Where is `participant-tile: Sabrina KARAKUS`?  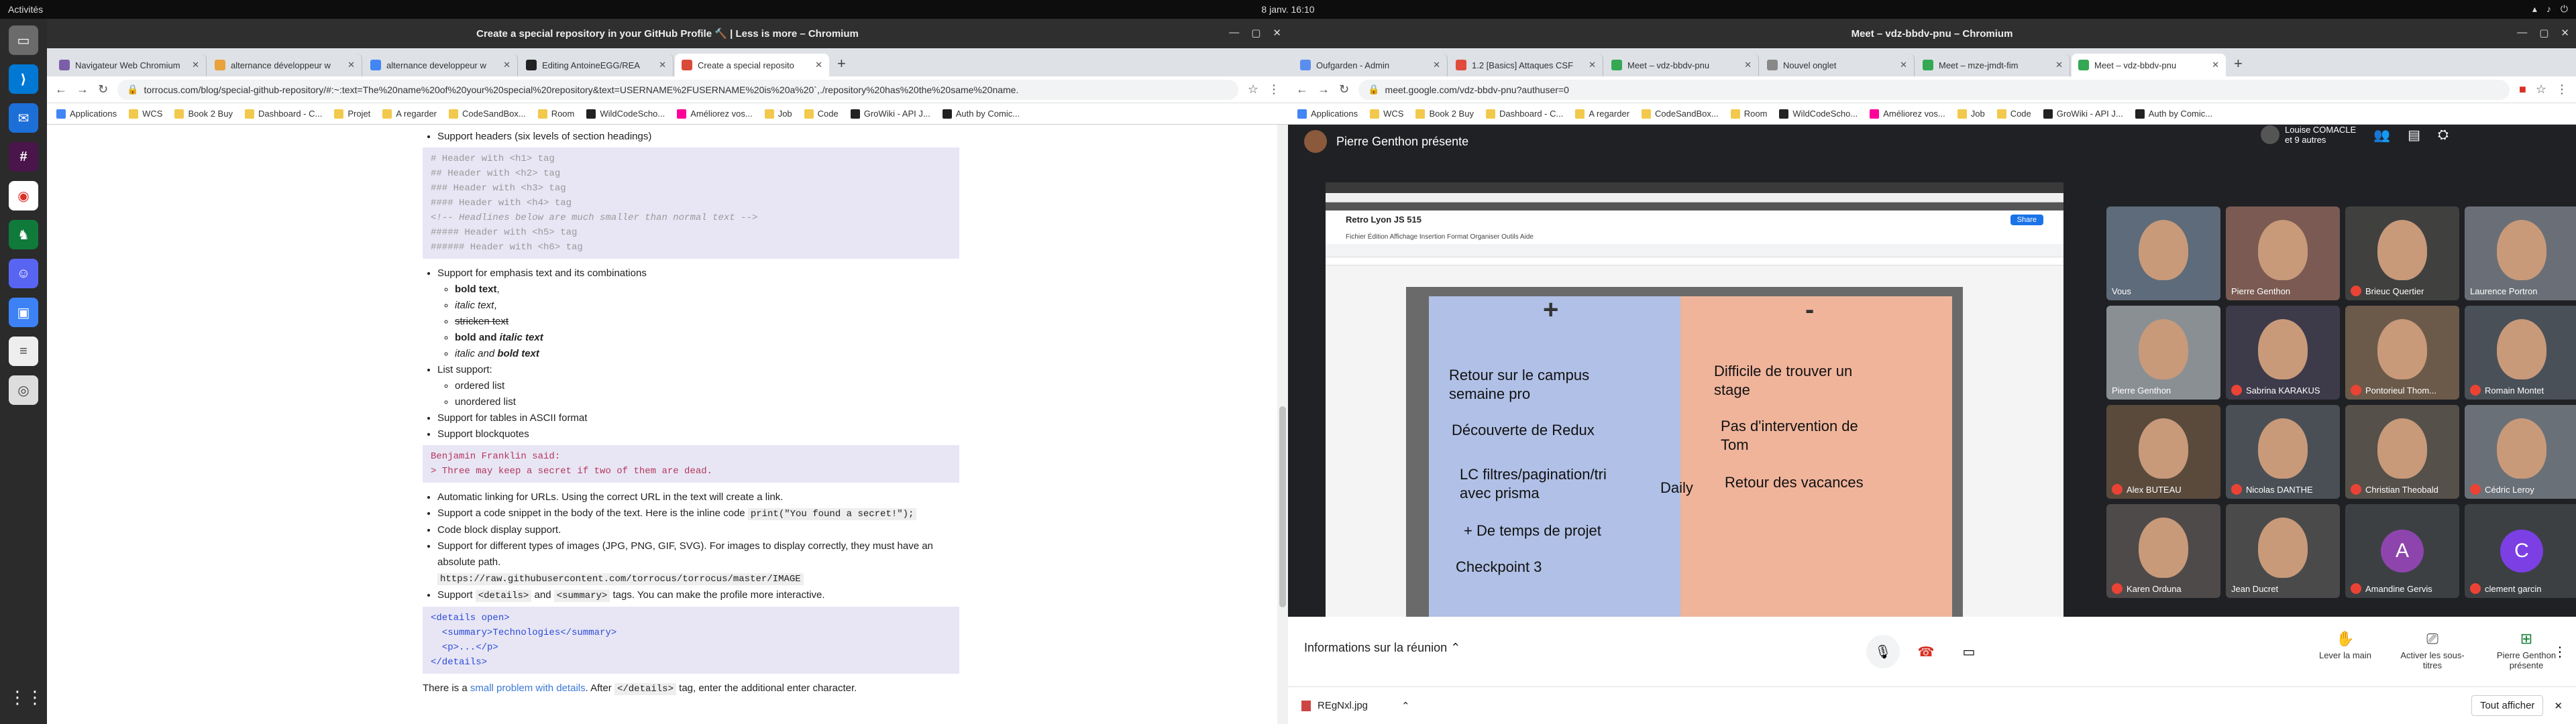 participant-tile: Sabrina KARAKUS is located at coordinates (2283, 353).